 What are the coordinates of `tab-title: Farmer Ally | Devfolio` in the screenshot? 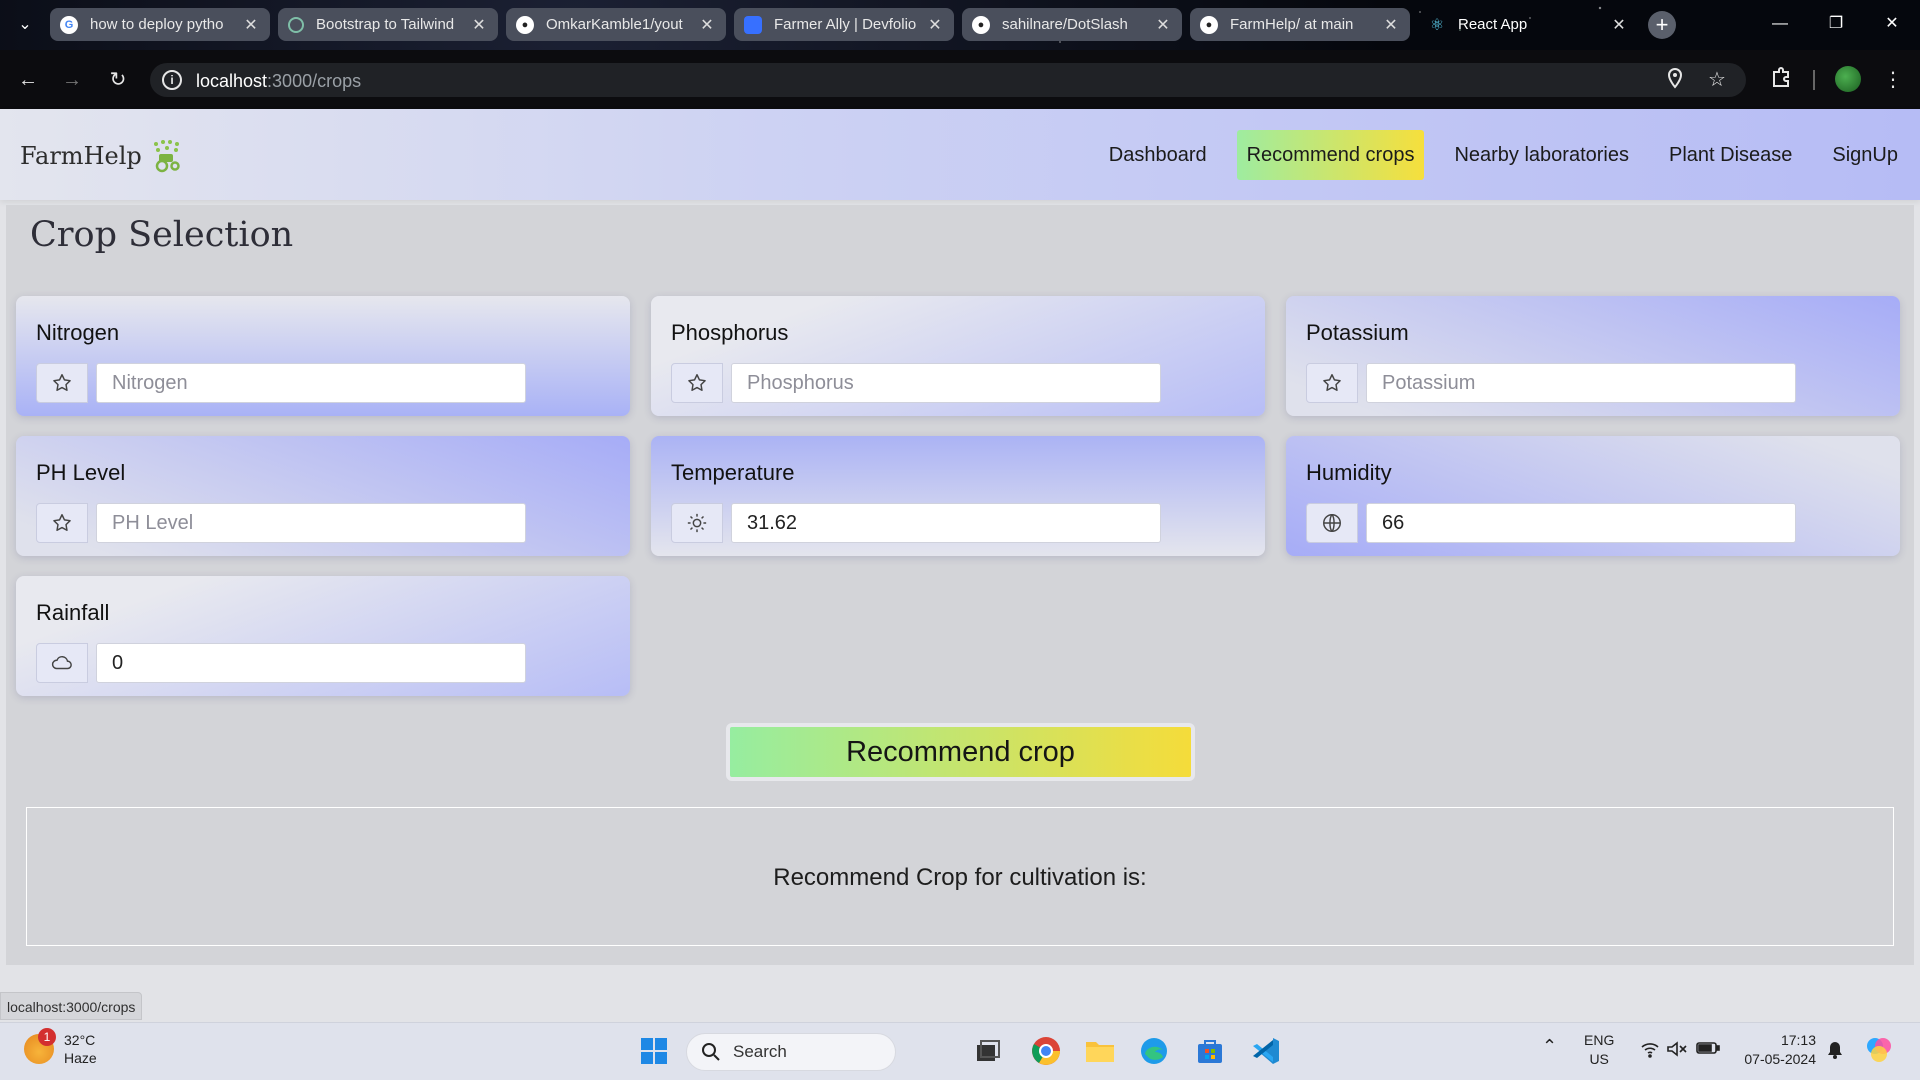 It's located at (845, 24).